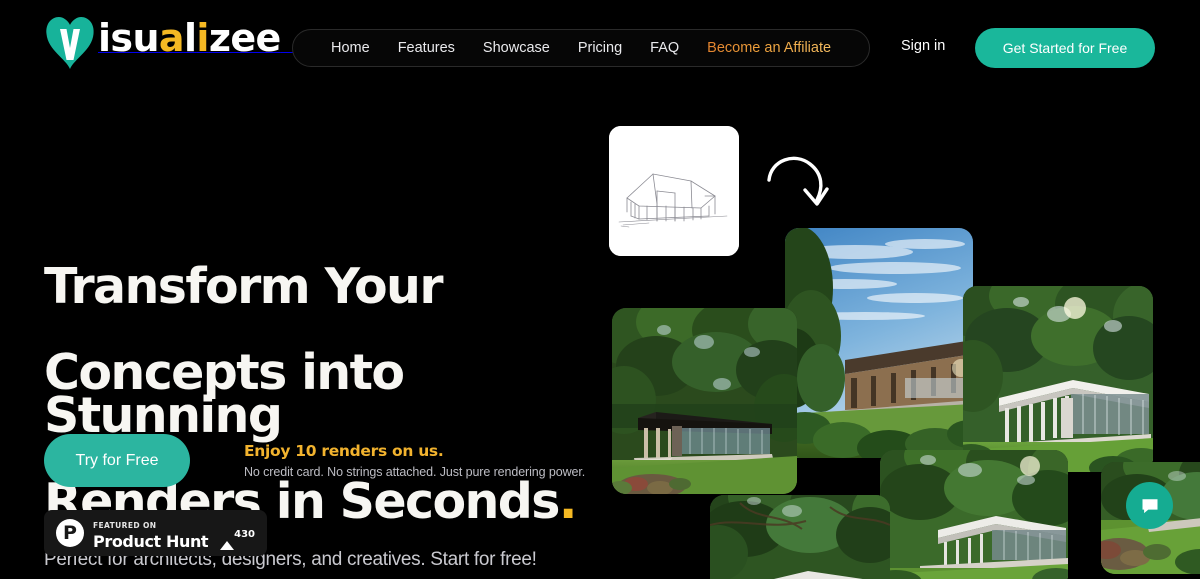 This screenshot has width=1200, height=579. What do you see at coordinates (224, 394) in the screenshot?
I see `headline-line-2: Concepts into Stunning` at bounding box center [224, 394].